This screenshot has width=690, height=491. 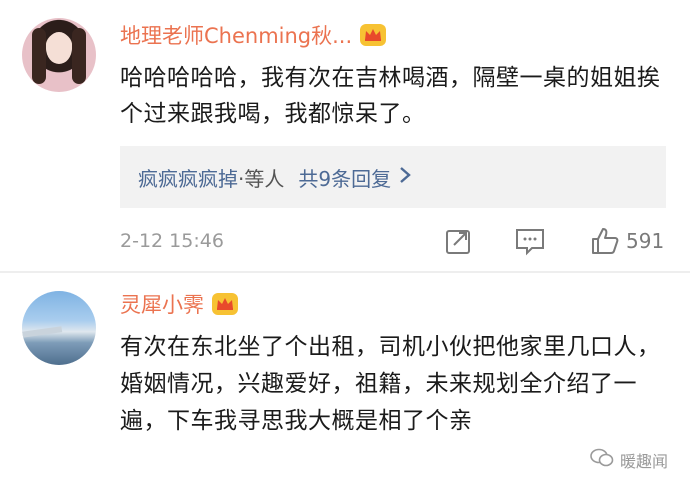 What do you see at coordinates (59, 48) in the screenshot?
I see `avatar-face` at bounding box center [59, 48].